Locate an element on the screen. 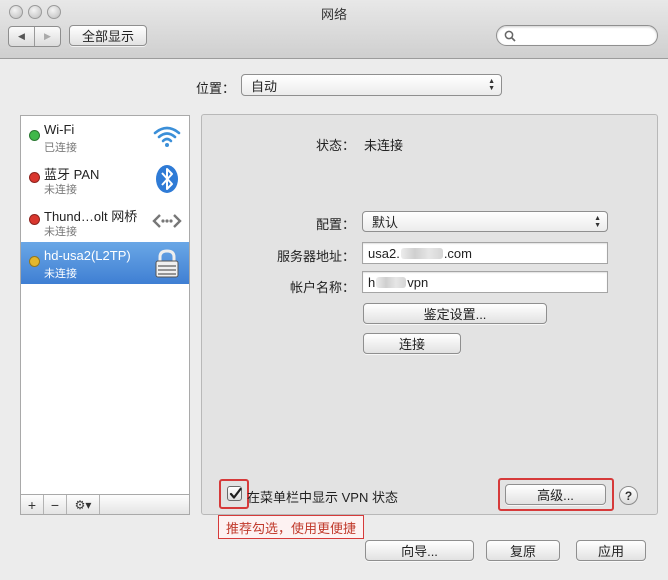  back-button: ◀ is located at coordinates (21, 36).